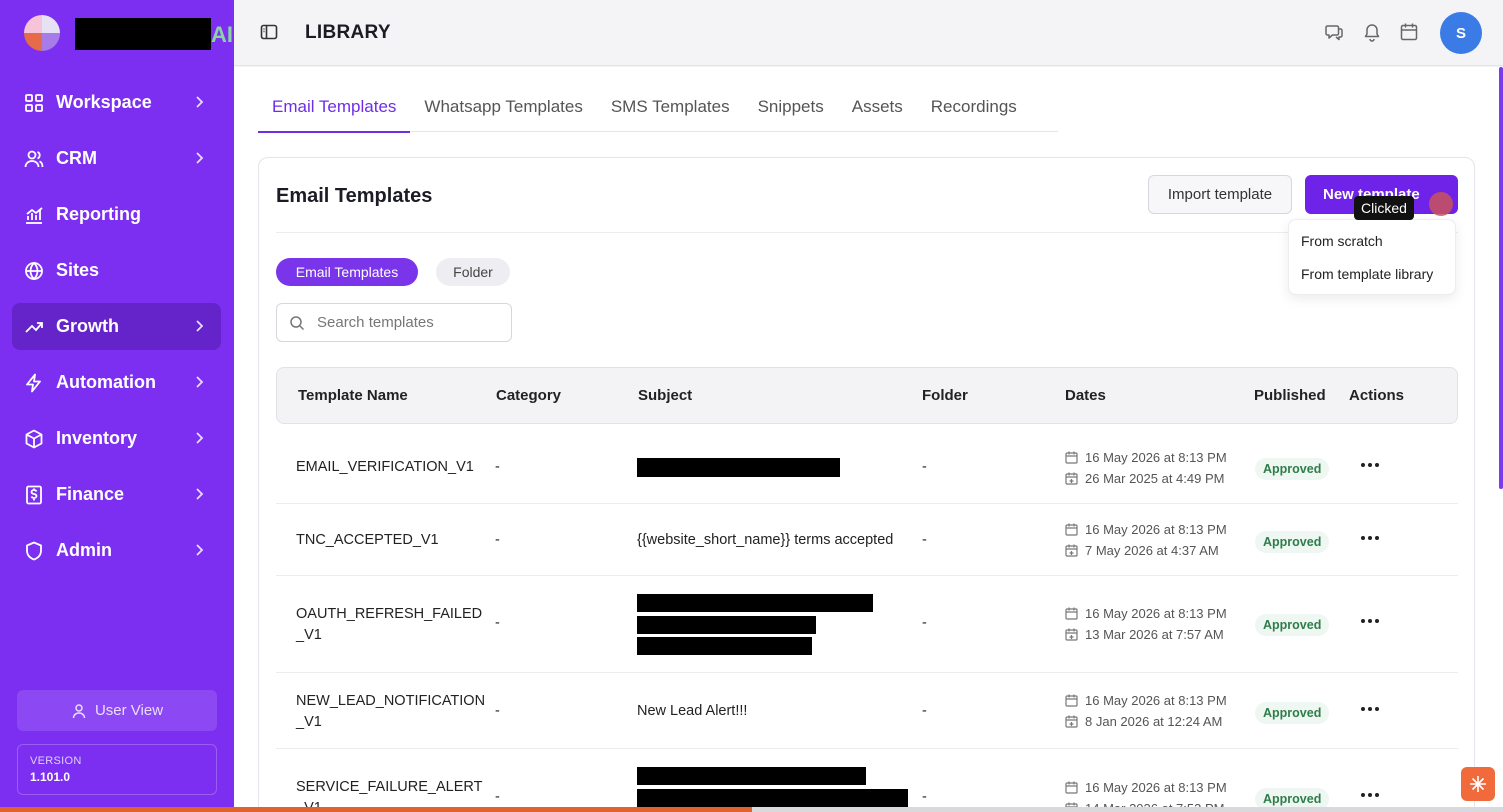 The width and height of the screenshot is (1503, 812). Describe the element at coordinates (692, 711) in the screenshot. I see `template-subject: New Lead Alert!!!` at that location.